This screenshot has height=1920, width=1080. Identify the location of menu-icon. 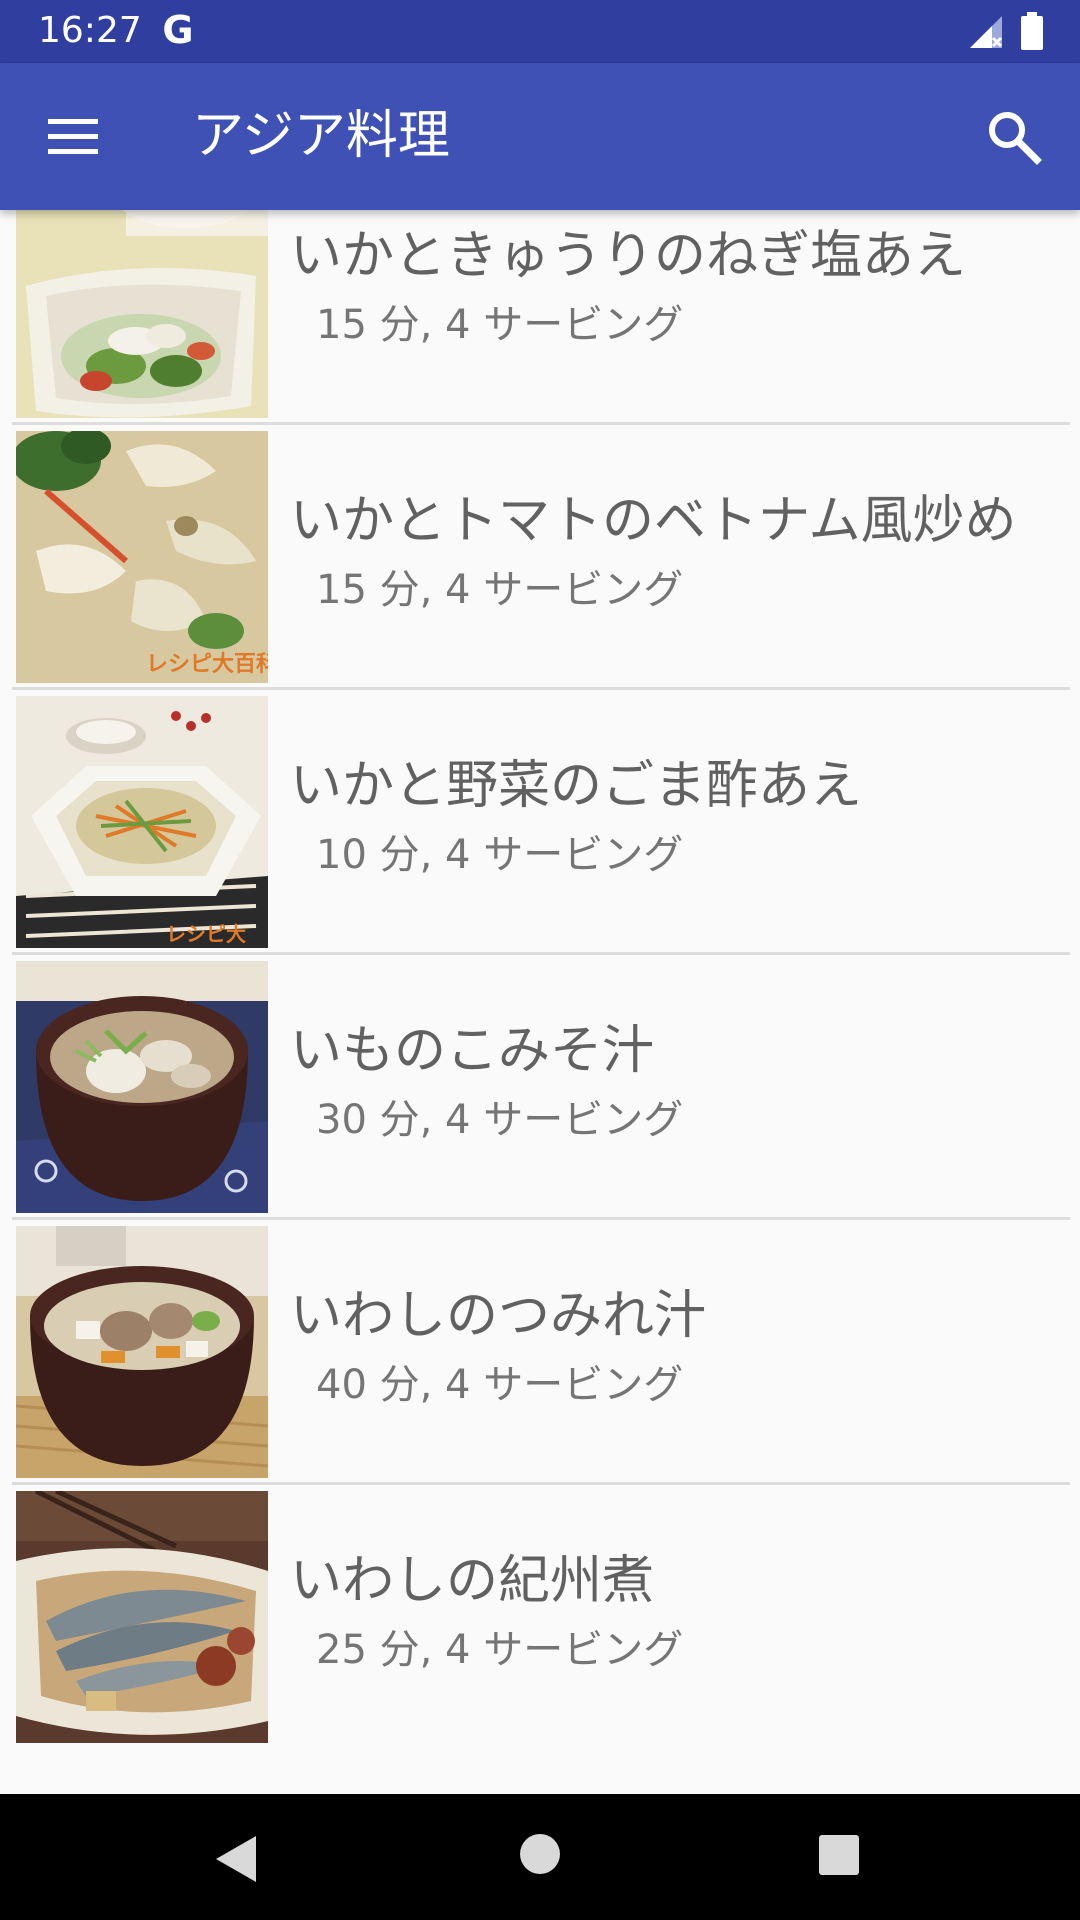
(72, 137).